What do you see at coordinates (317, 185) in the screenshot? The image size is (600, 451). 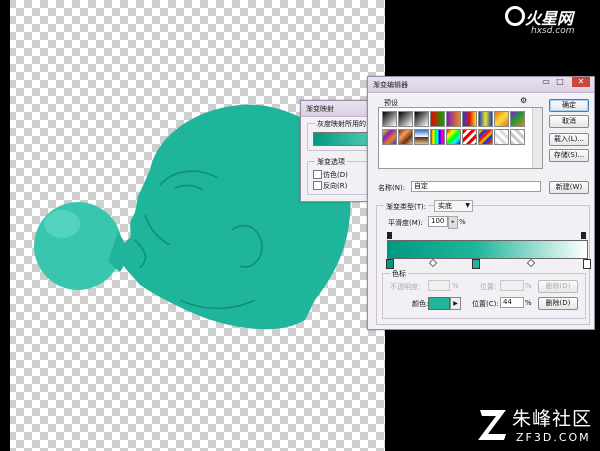 I see `reverse-checkbox` at bounding box center [317, 185].